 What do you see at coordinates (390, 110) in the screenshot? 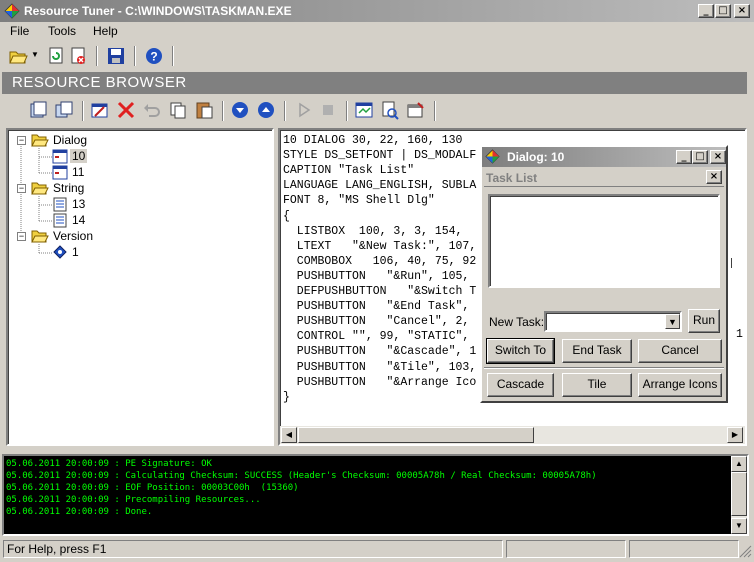
I see `search-resource-icon` at bounding box center [390, 110].